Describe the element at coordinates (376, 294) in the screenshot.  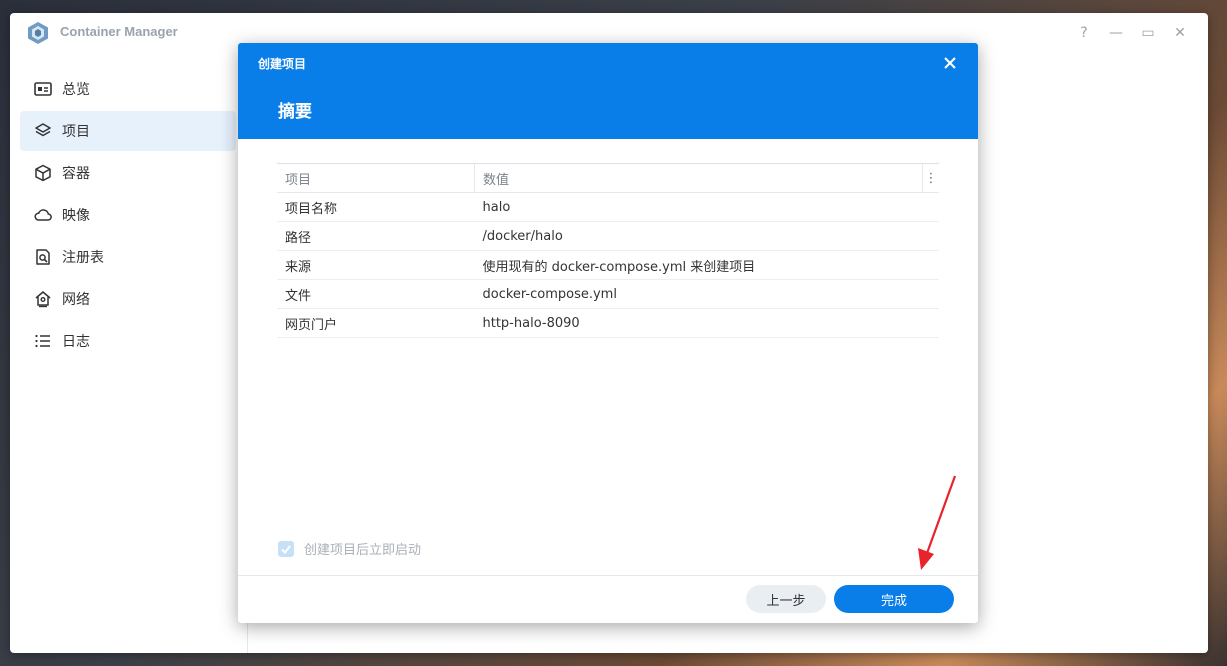
I see `table-cell: 文件` at that location.